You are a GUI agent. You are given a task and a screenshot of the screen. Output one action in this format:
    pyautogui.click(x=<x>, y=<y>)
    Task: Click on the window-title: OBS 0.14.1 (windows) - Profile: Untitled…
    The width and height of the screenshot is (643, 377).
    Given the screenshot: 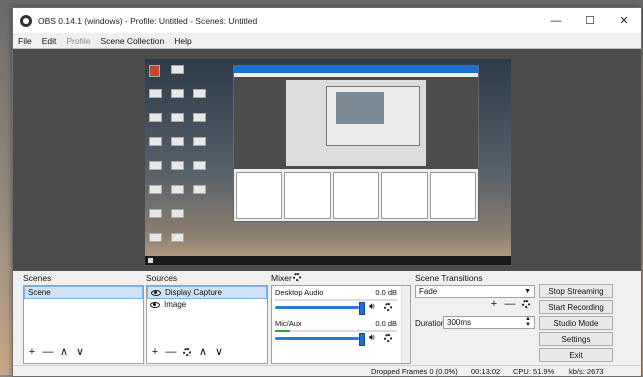 What is the action you would take?
    pyautogui.click(x=148, y=20)
    